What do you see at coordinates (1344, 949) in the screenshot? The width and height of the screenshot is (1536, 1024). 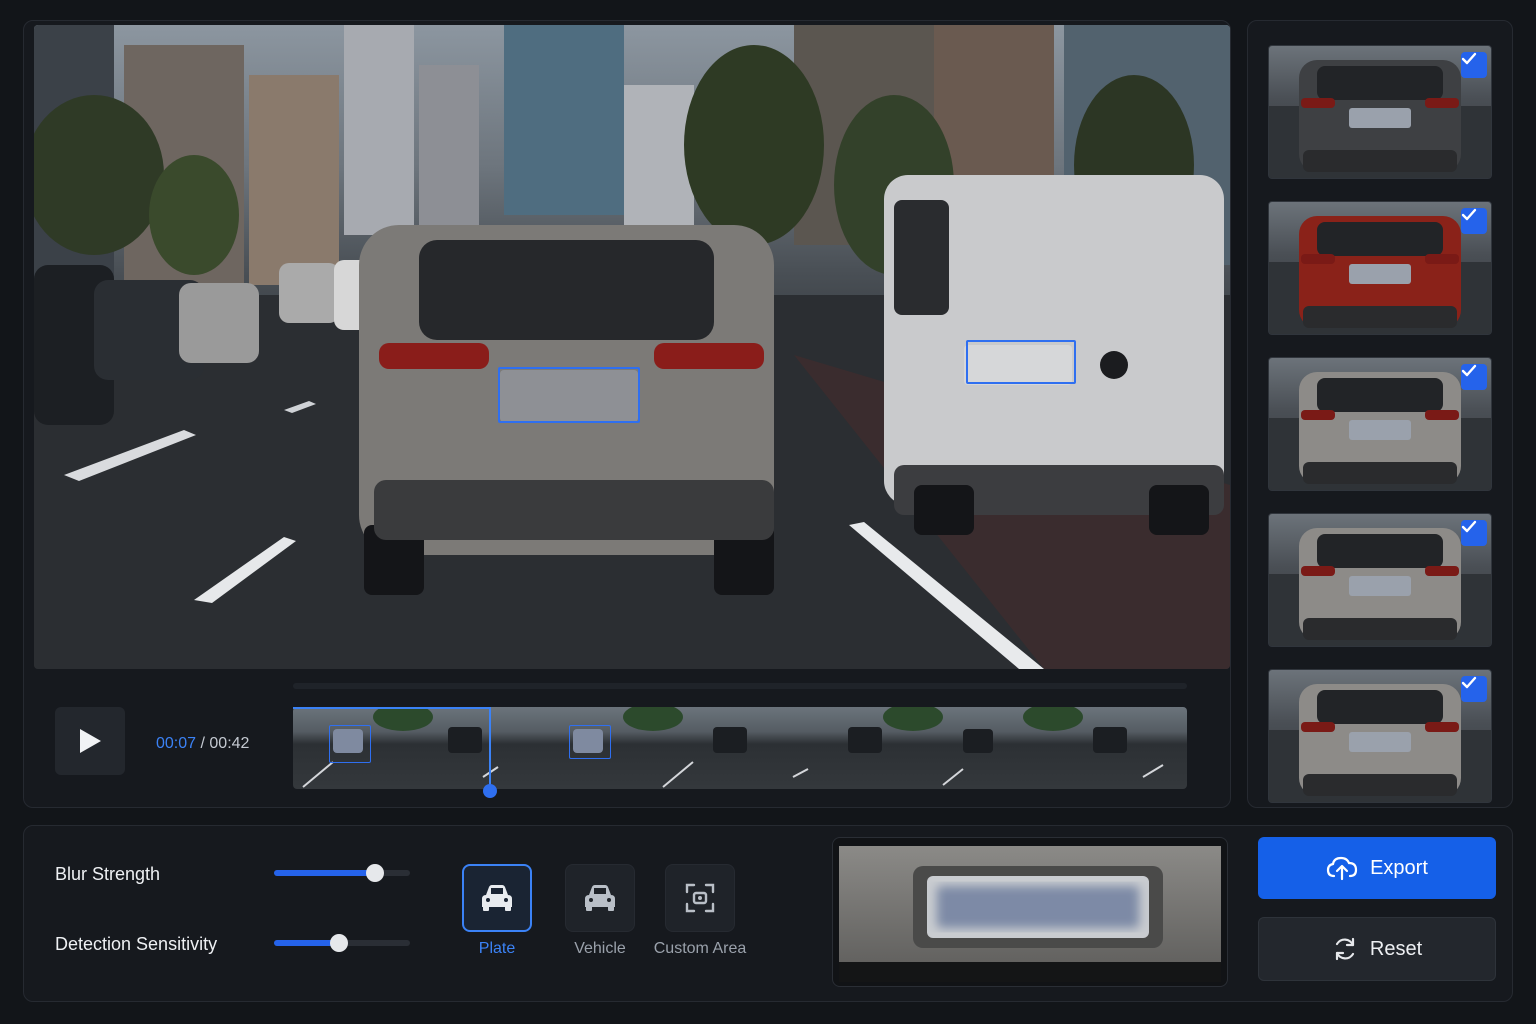 I see `refresh-icon` at bounding box center [1344, 949].